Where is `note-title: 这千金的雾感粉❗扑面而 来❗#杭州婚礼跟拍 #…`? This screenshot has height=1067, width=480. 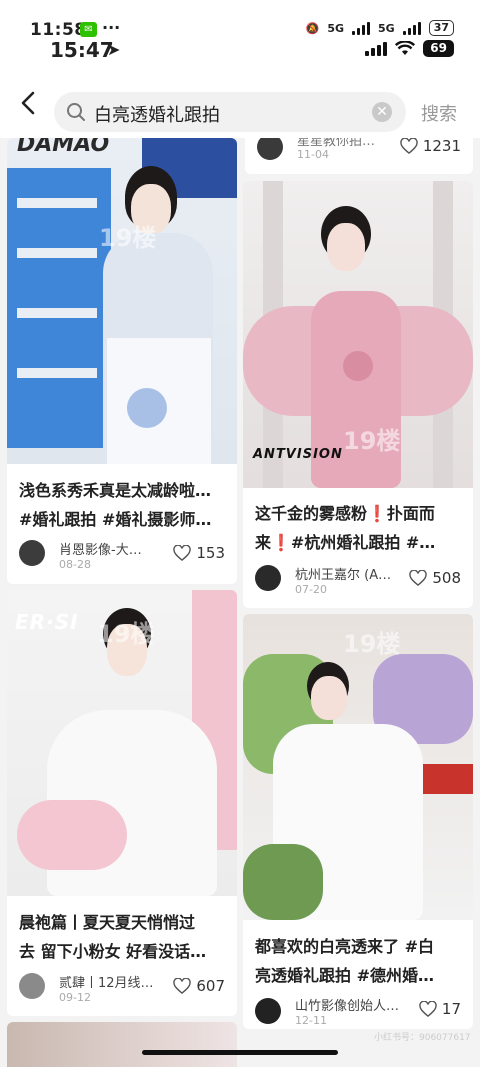 note-title: 这千金的雾感粉❗扑面而 来❗#杭州婚礼跟拍 #… is located at coordinates (345, 528).